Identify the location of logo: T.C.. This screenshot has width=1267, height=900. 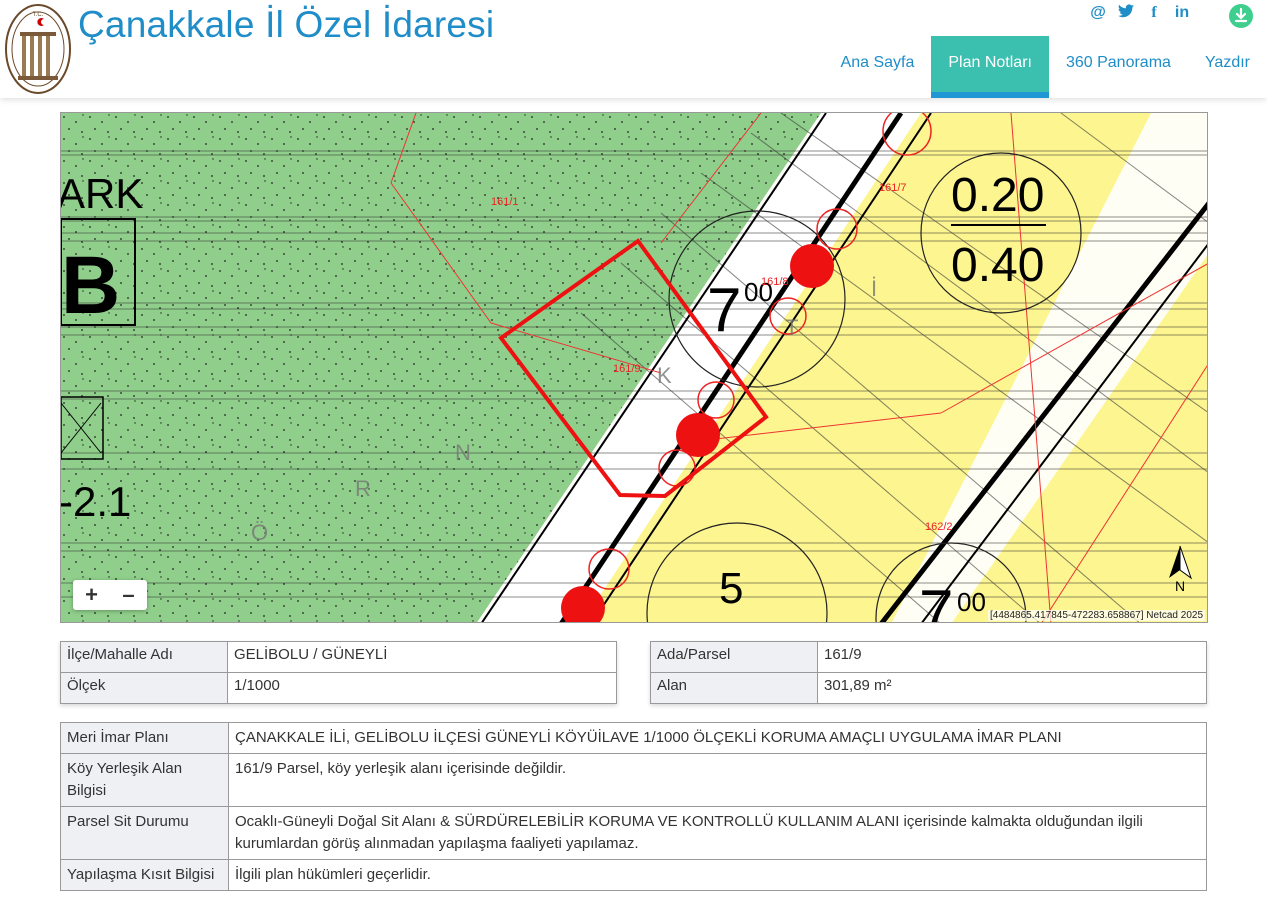
(38, 49).